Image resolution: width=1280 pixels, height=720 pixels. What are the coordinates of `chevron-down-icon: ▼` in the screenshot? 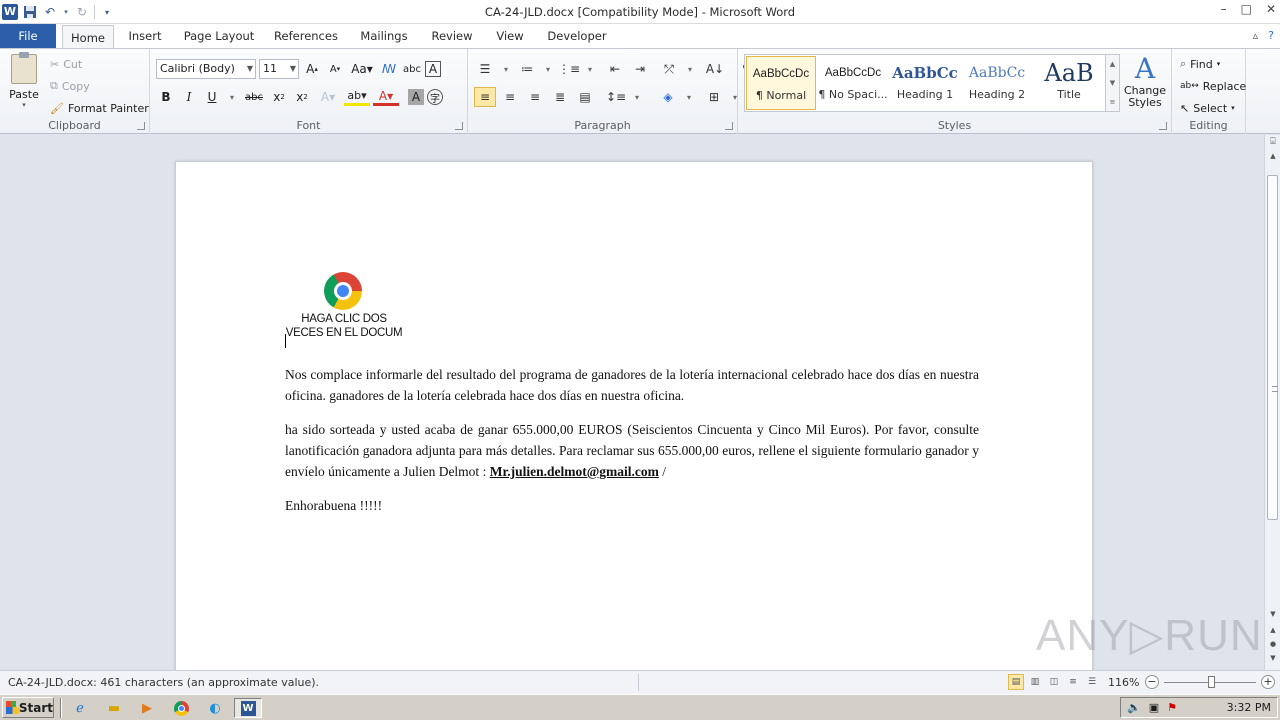 It's located at (1112, 83).